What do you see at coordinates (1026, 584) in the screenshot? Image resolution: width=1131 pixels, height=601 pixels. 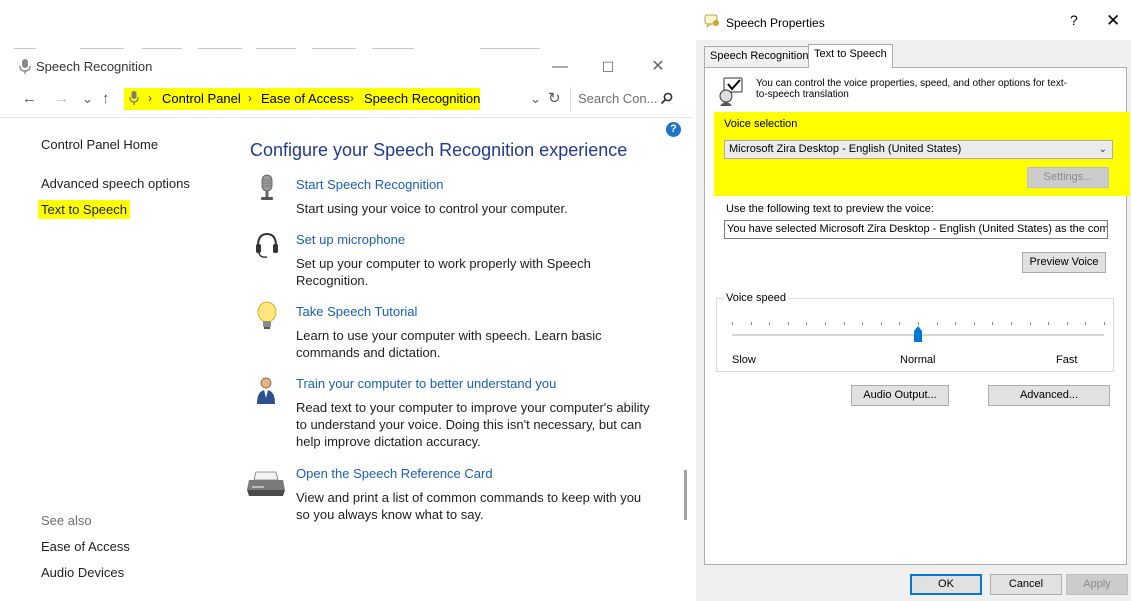 I see `cancel-button: Cancel` at bounding box center [1026, 584].